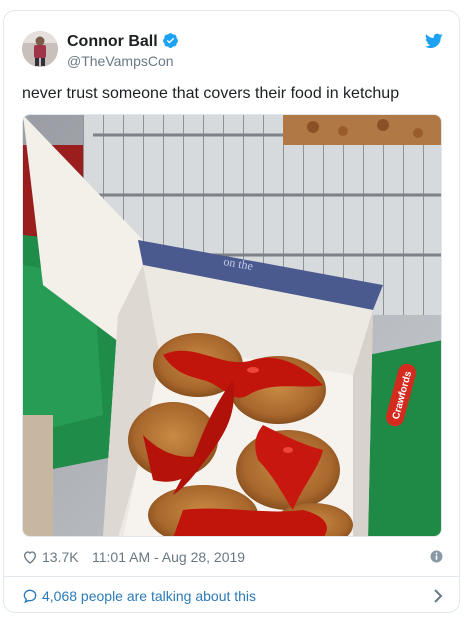 This screenshot has width=465, height=624. Describe the element at coordinates (40, 49) in the screenshot. I see `author-avatar` at that location.